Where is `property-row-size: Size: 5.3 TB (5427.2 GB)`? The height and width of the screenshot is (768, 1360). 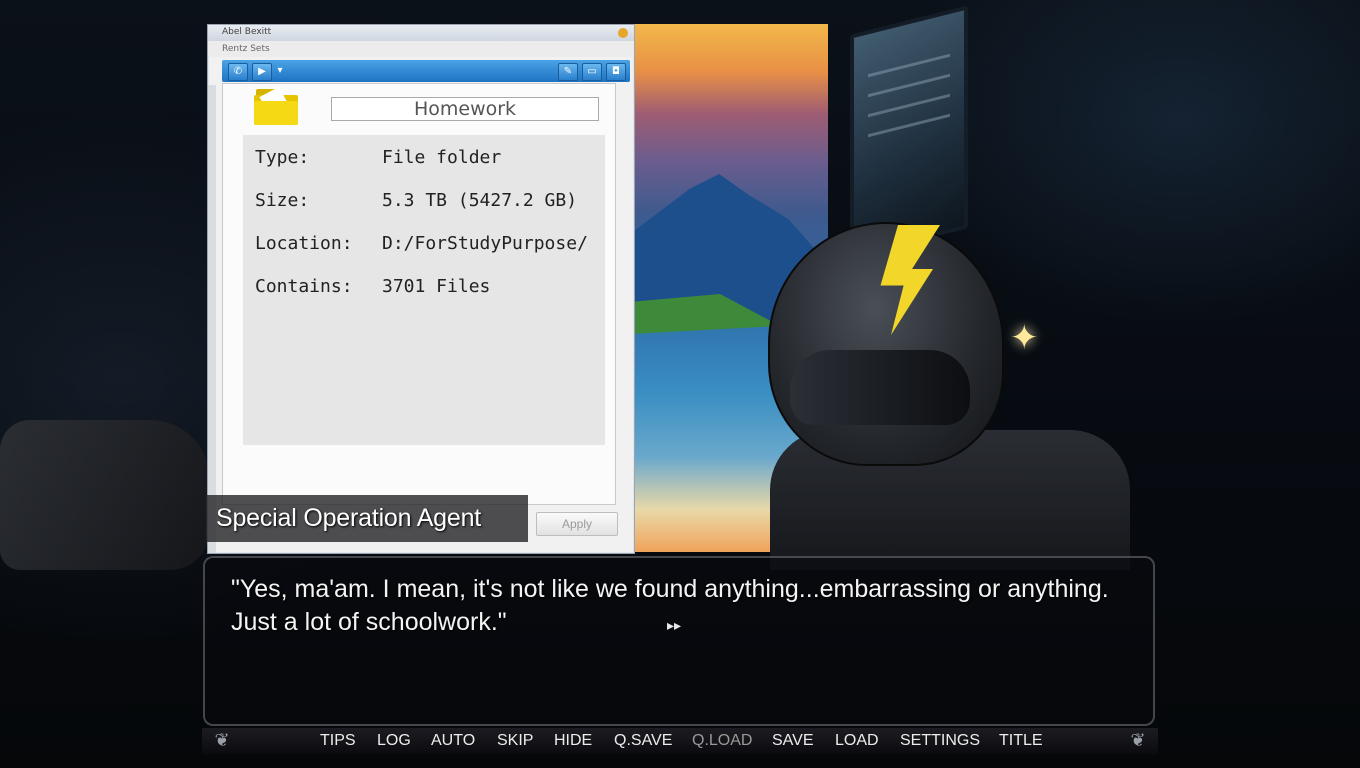
property-row-size: Size: 5.3 TB (5427.2 GB) is located at coordinates (416, 200).